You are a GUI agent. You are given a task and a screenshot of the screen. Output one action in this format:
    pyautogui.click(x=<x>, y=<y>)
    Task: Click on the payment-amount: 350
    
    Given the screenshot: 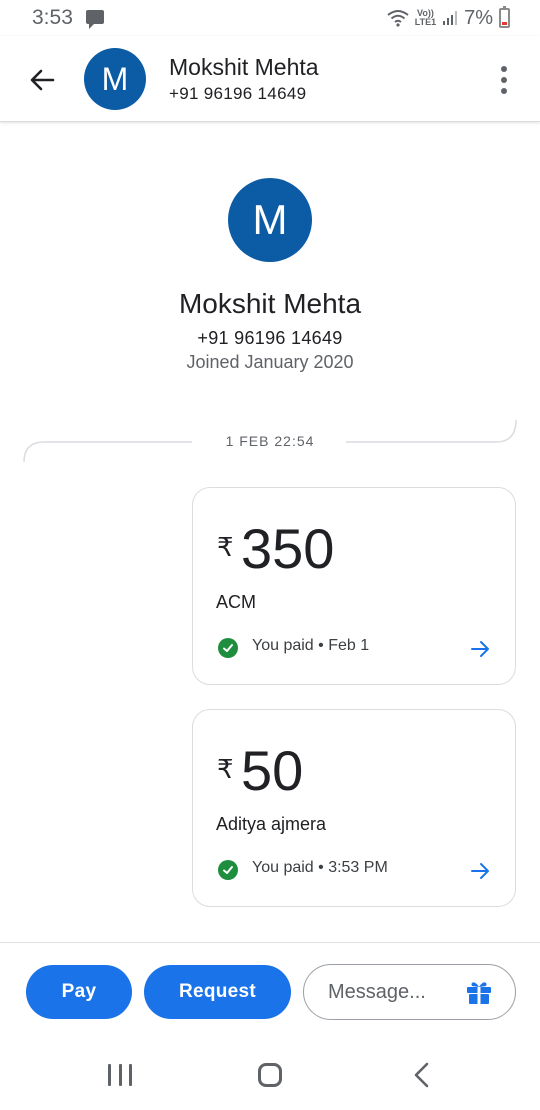 What is the action you would take?
    pyautogui.click(x=288, y=548)
    